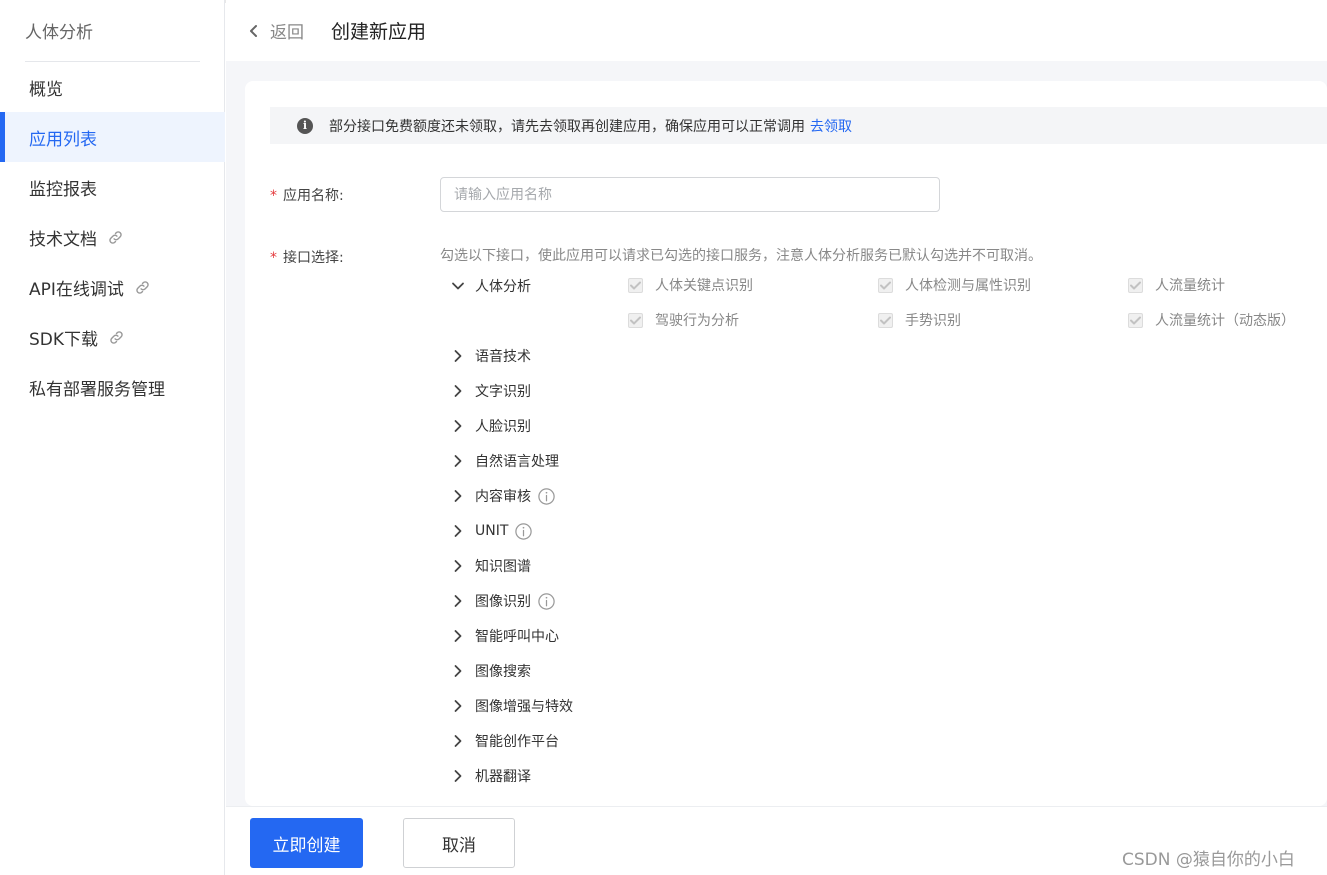  What do you see at coordinates (59, 33) in the screenshot?
I see `sidebar-title: 人体分析` at bounding box center [59, 33].